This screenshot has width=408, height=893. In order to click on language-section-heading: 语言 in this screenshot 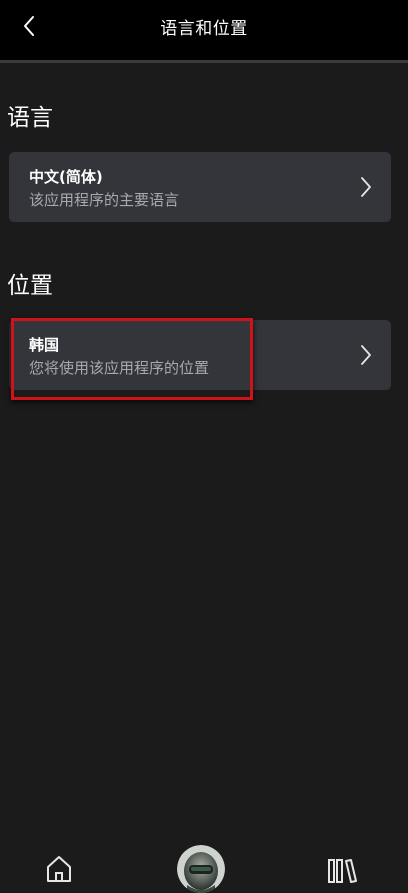, I will do `click(30, 118)`.